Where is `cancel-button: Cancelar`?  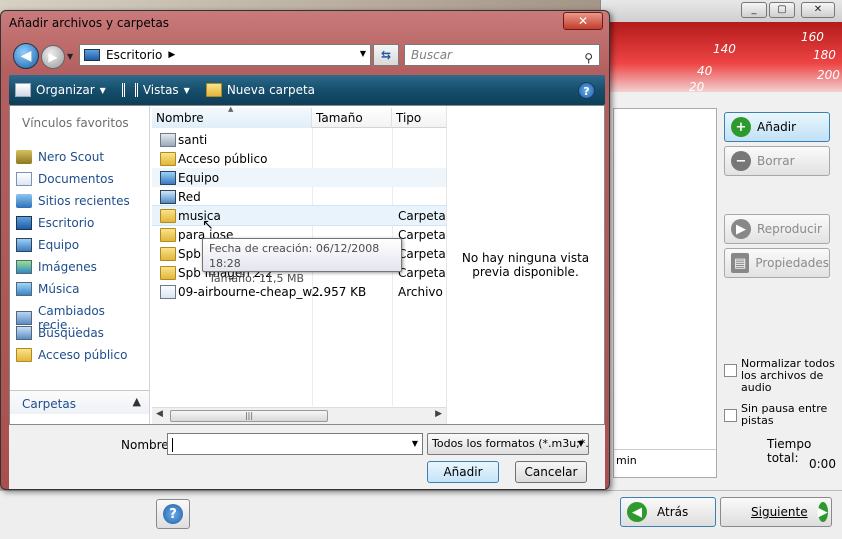 cancel-button: Cancelar is located at coordinates (551, 472).